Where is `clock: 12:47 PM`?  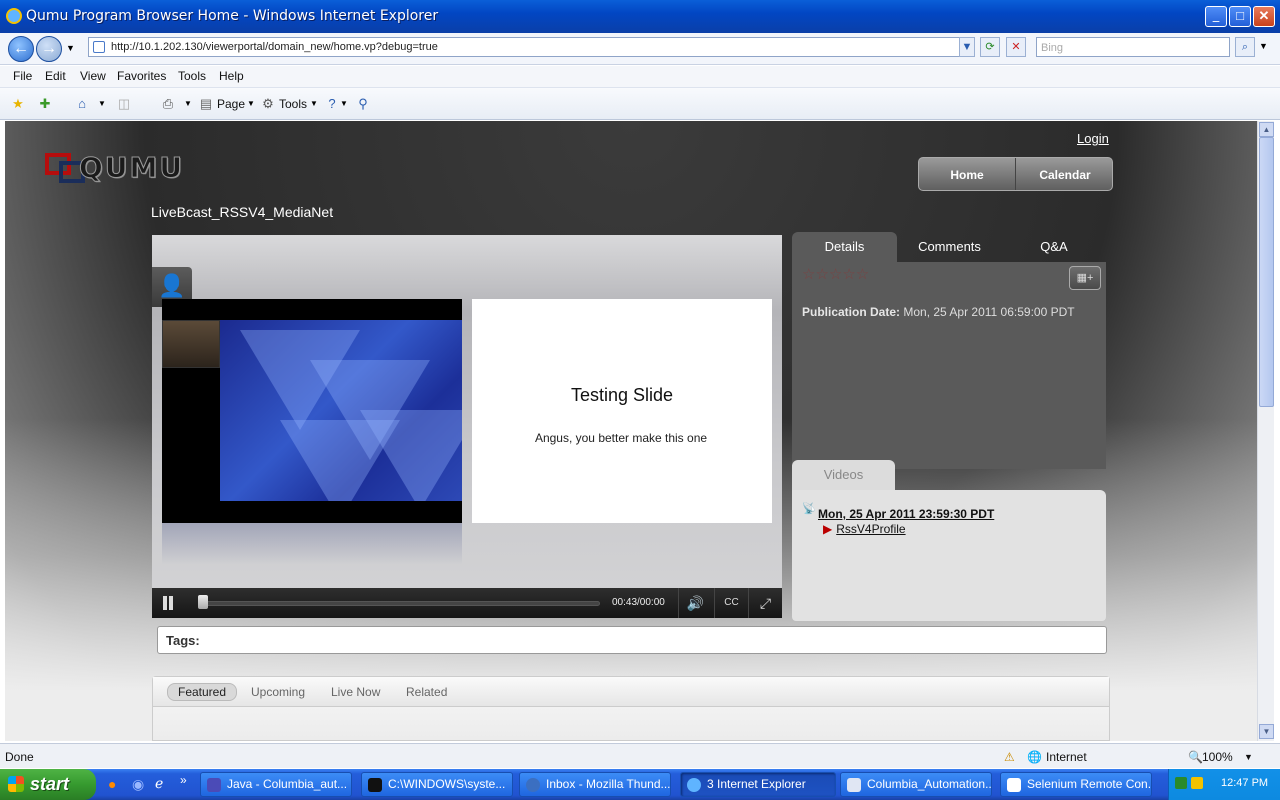
clock: 12:47 PM is located at coordinates (1245, 783).